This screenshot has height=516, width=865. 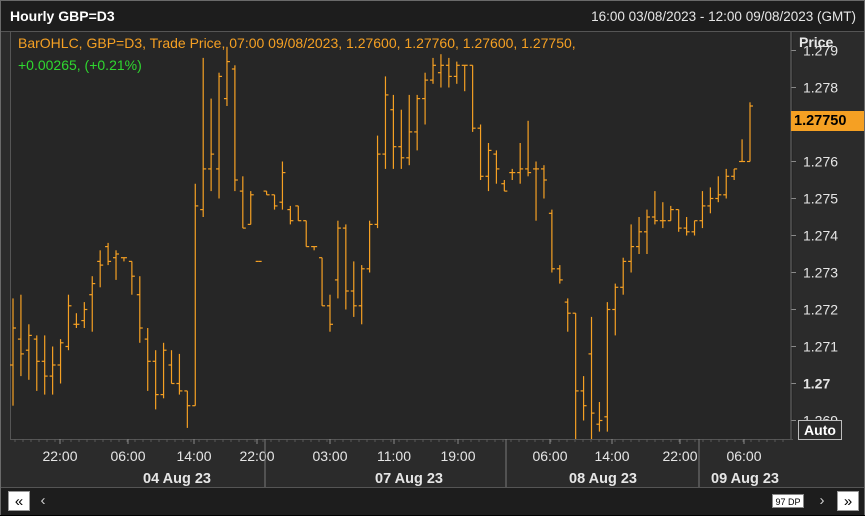 What do you see at coordinates (603, 479) in the screenshot?
I see `x-date-label: 08 Aug 23` at bounding box center [603, 479].